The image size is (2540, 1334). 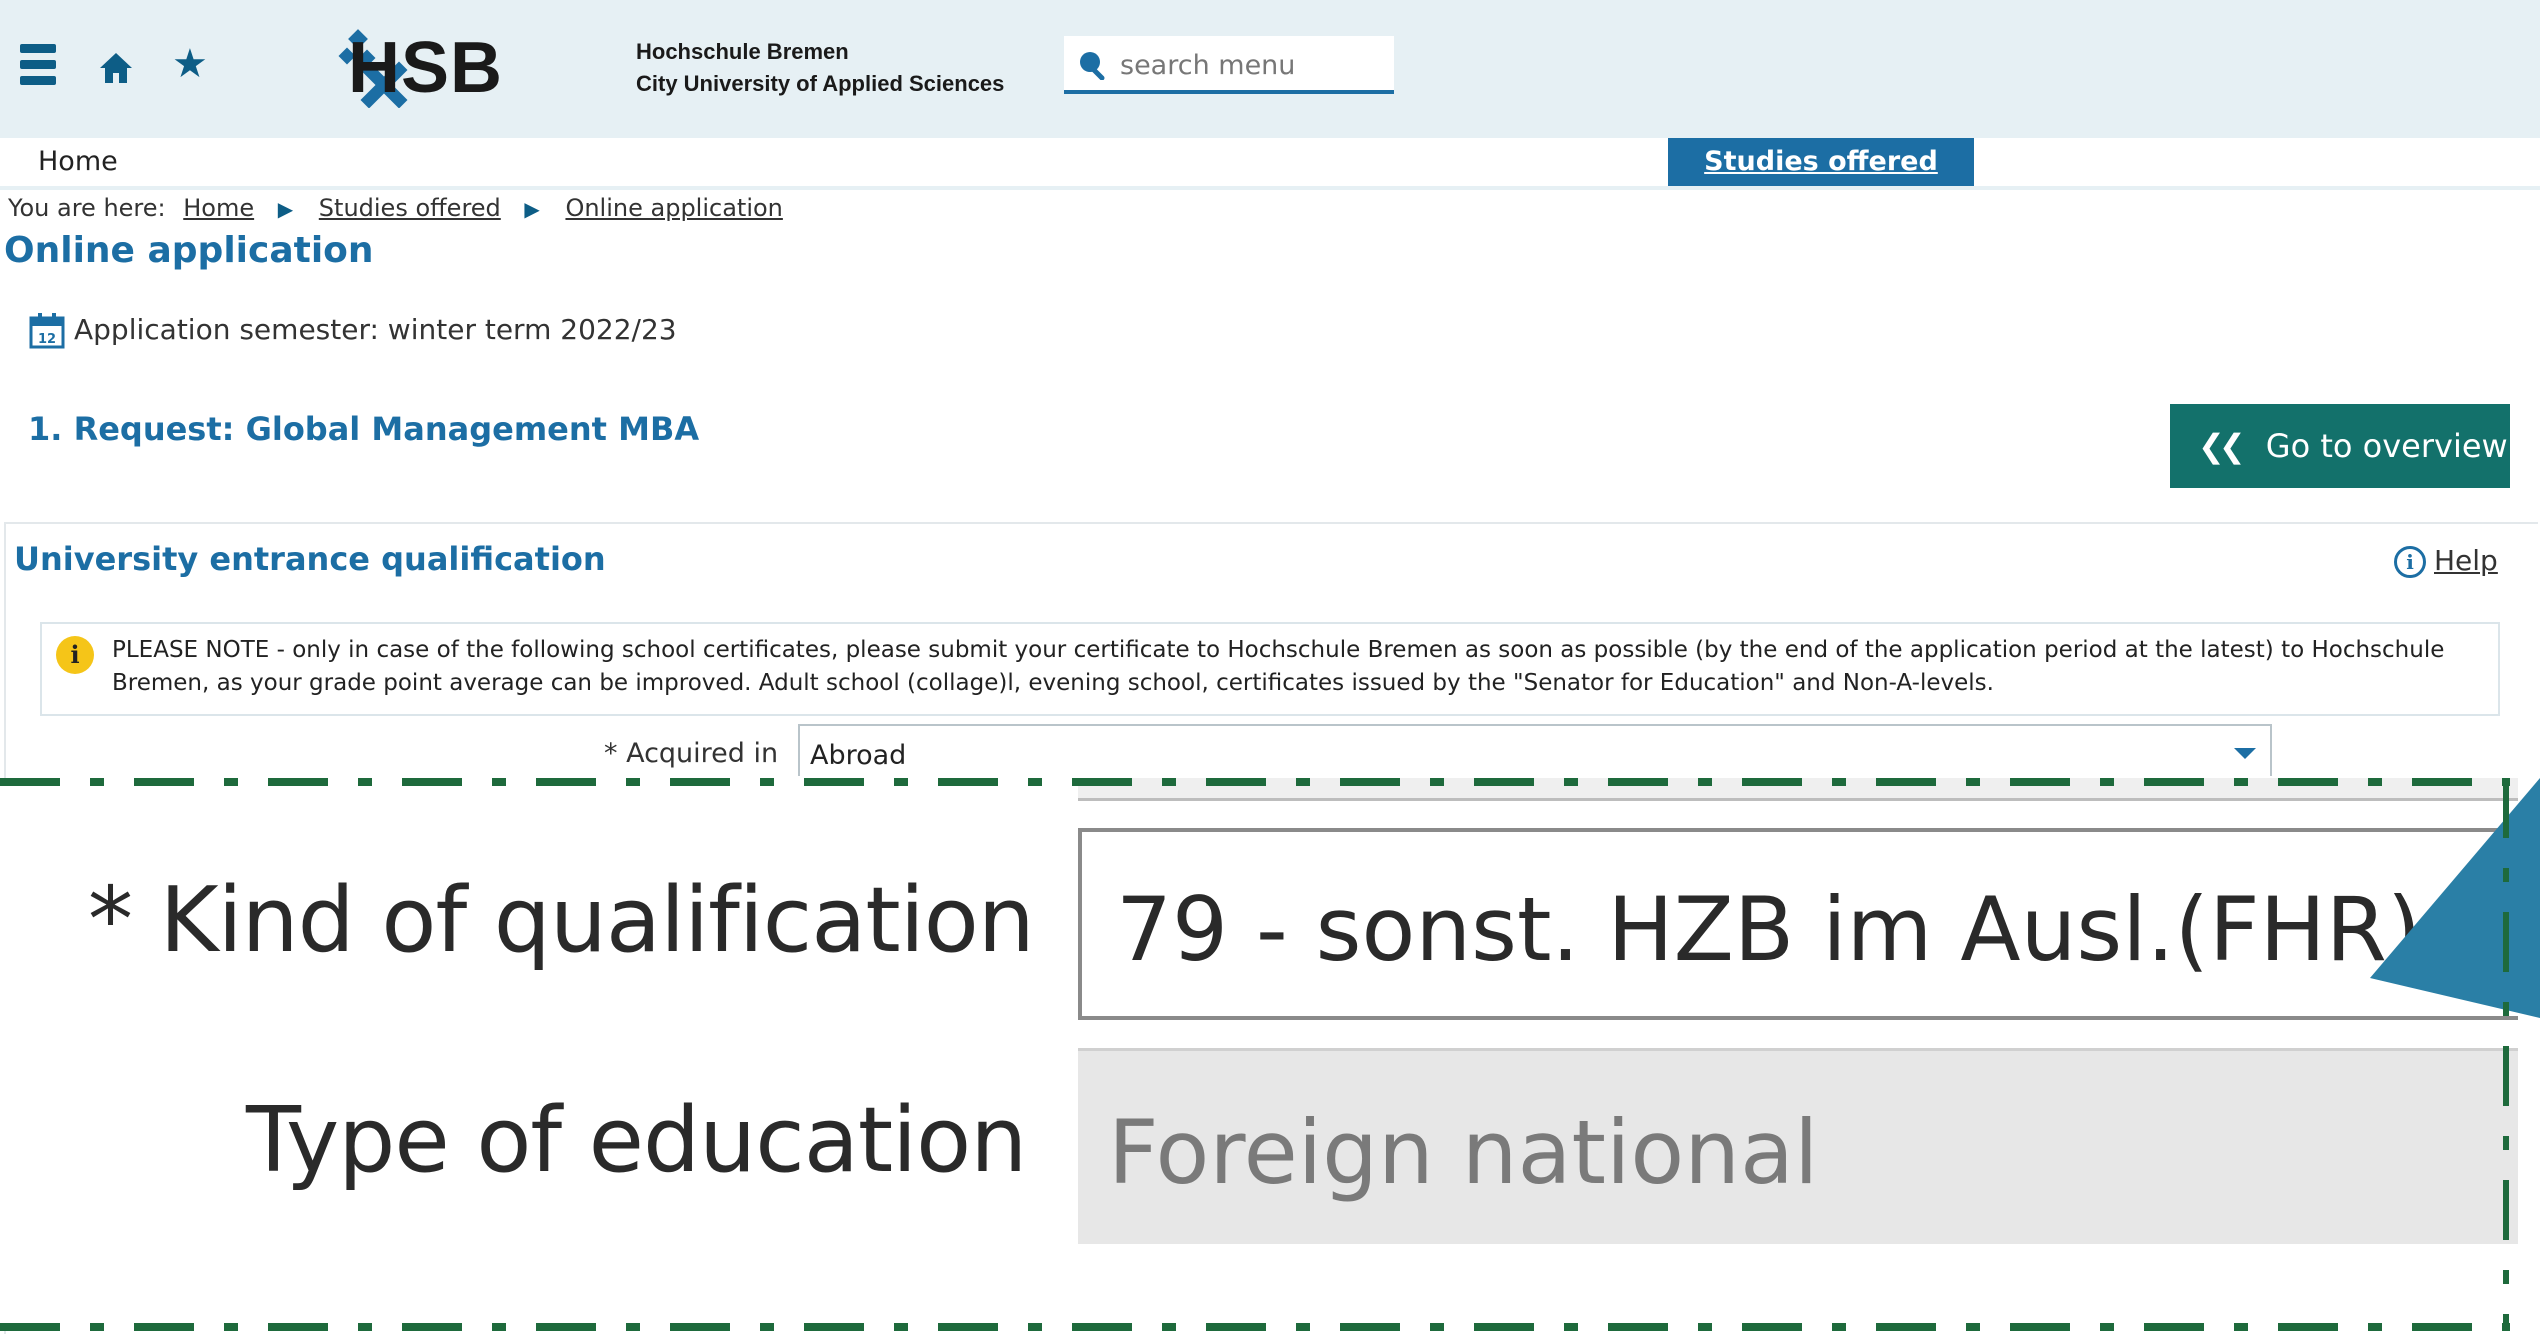 I want to click on page-title: Online application, so click(x=189, y=250).